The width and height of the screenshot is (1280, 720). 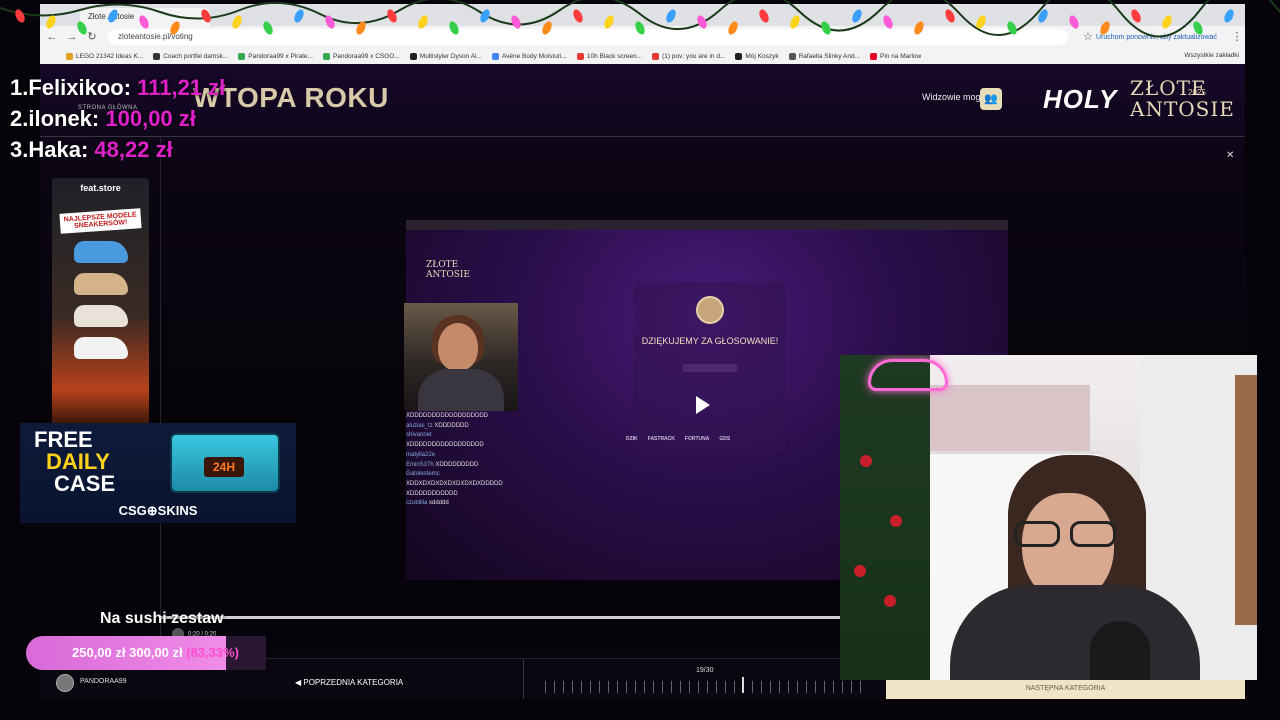 I want to click on card-button, so click(x=710, y=368).